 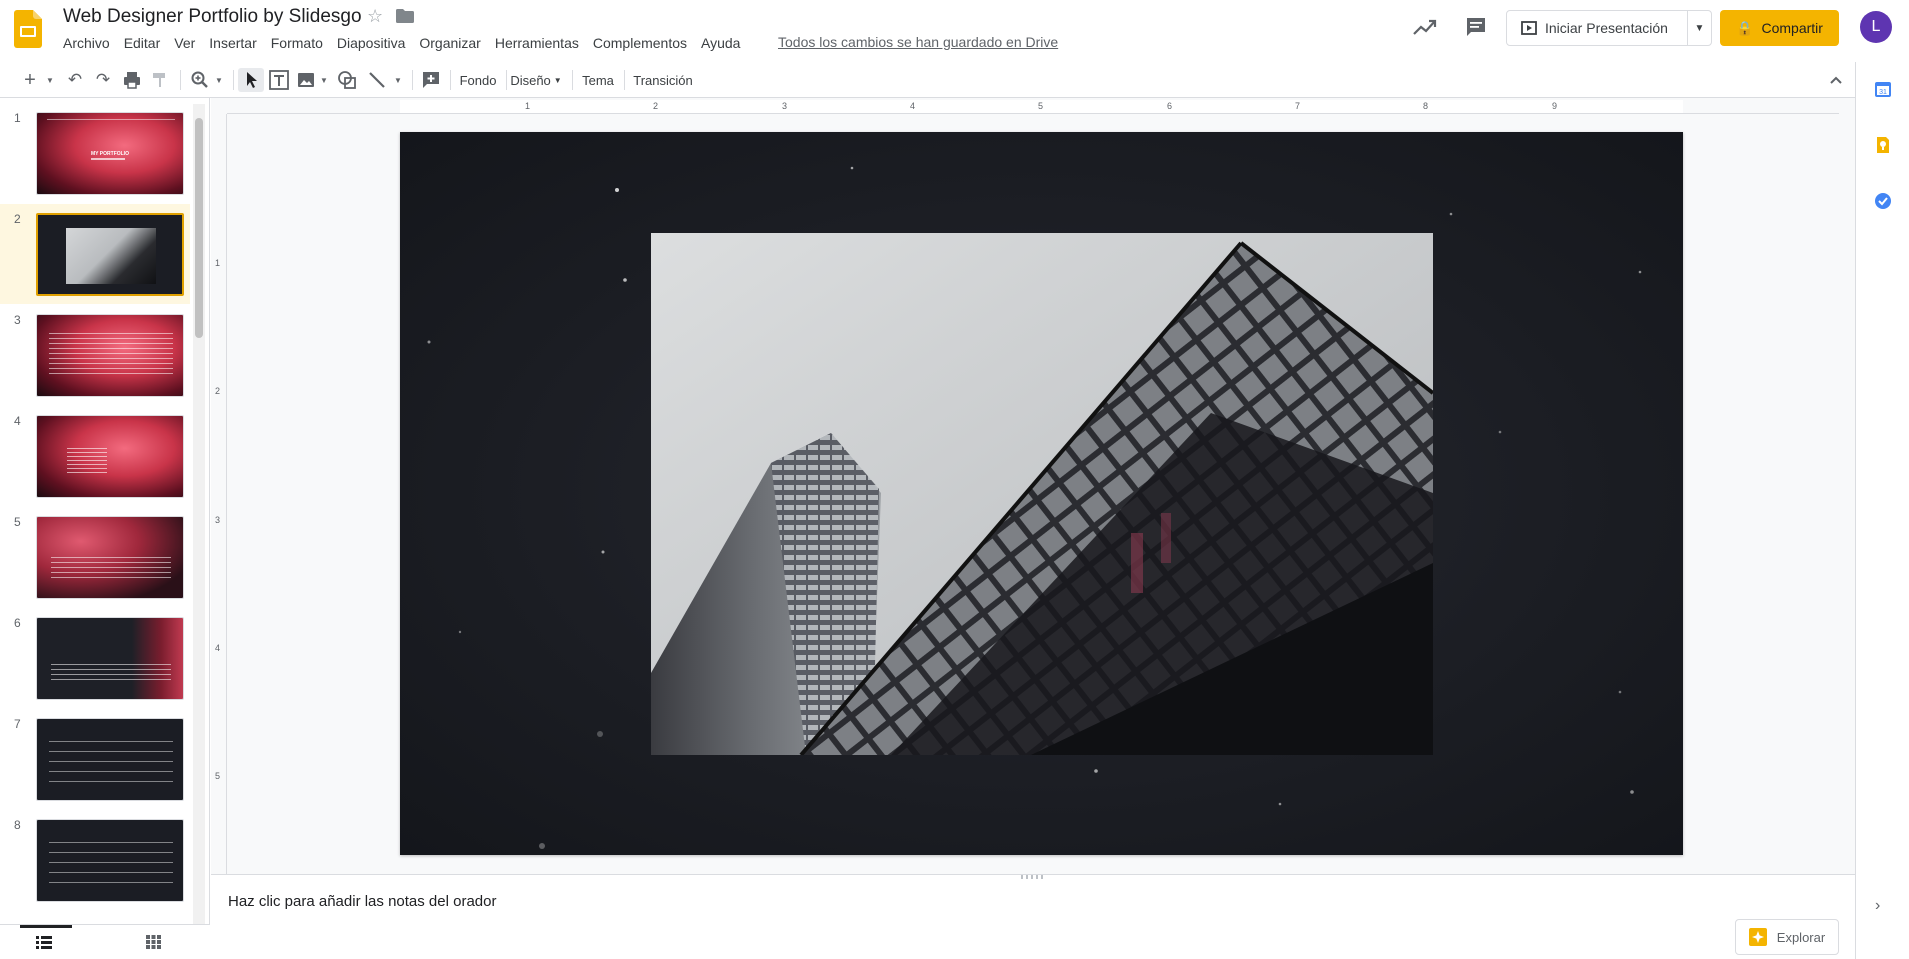 I want to click on slide-number: 3, so click(x=17, y=320).